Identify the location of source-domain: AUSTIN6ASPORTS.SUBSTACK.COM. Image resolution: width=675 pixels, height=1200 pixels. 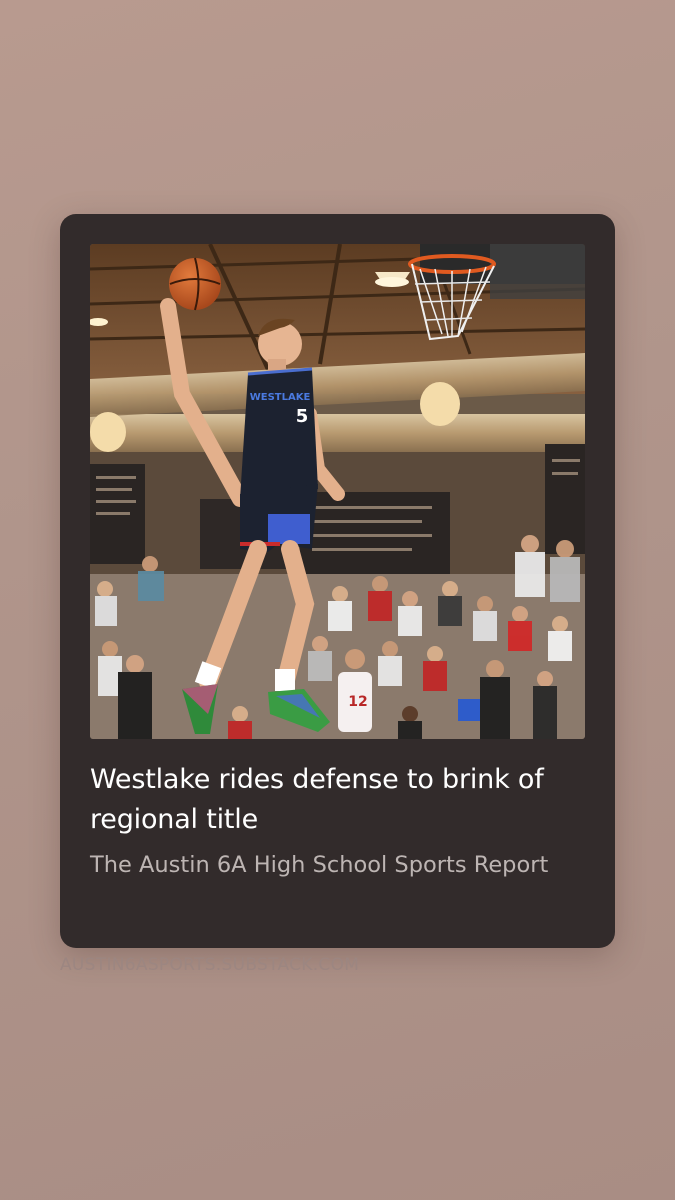
(209, 965).